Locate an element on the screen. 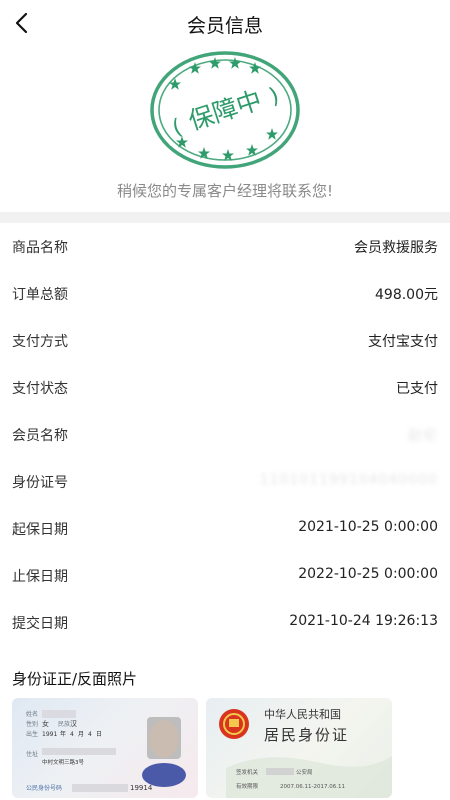  detail-row-total: 订单总额 498.00元 is located at coordinates (225, 293).